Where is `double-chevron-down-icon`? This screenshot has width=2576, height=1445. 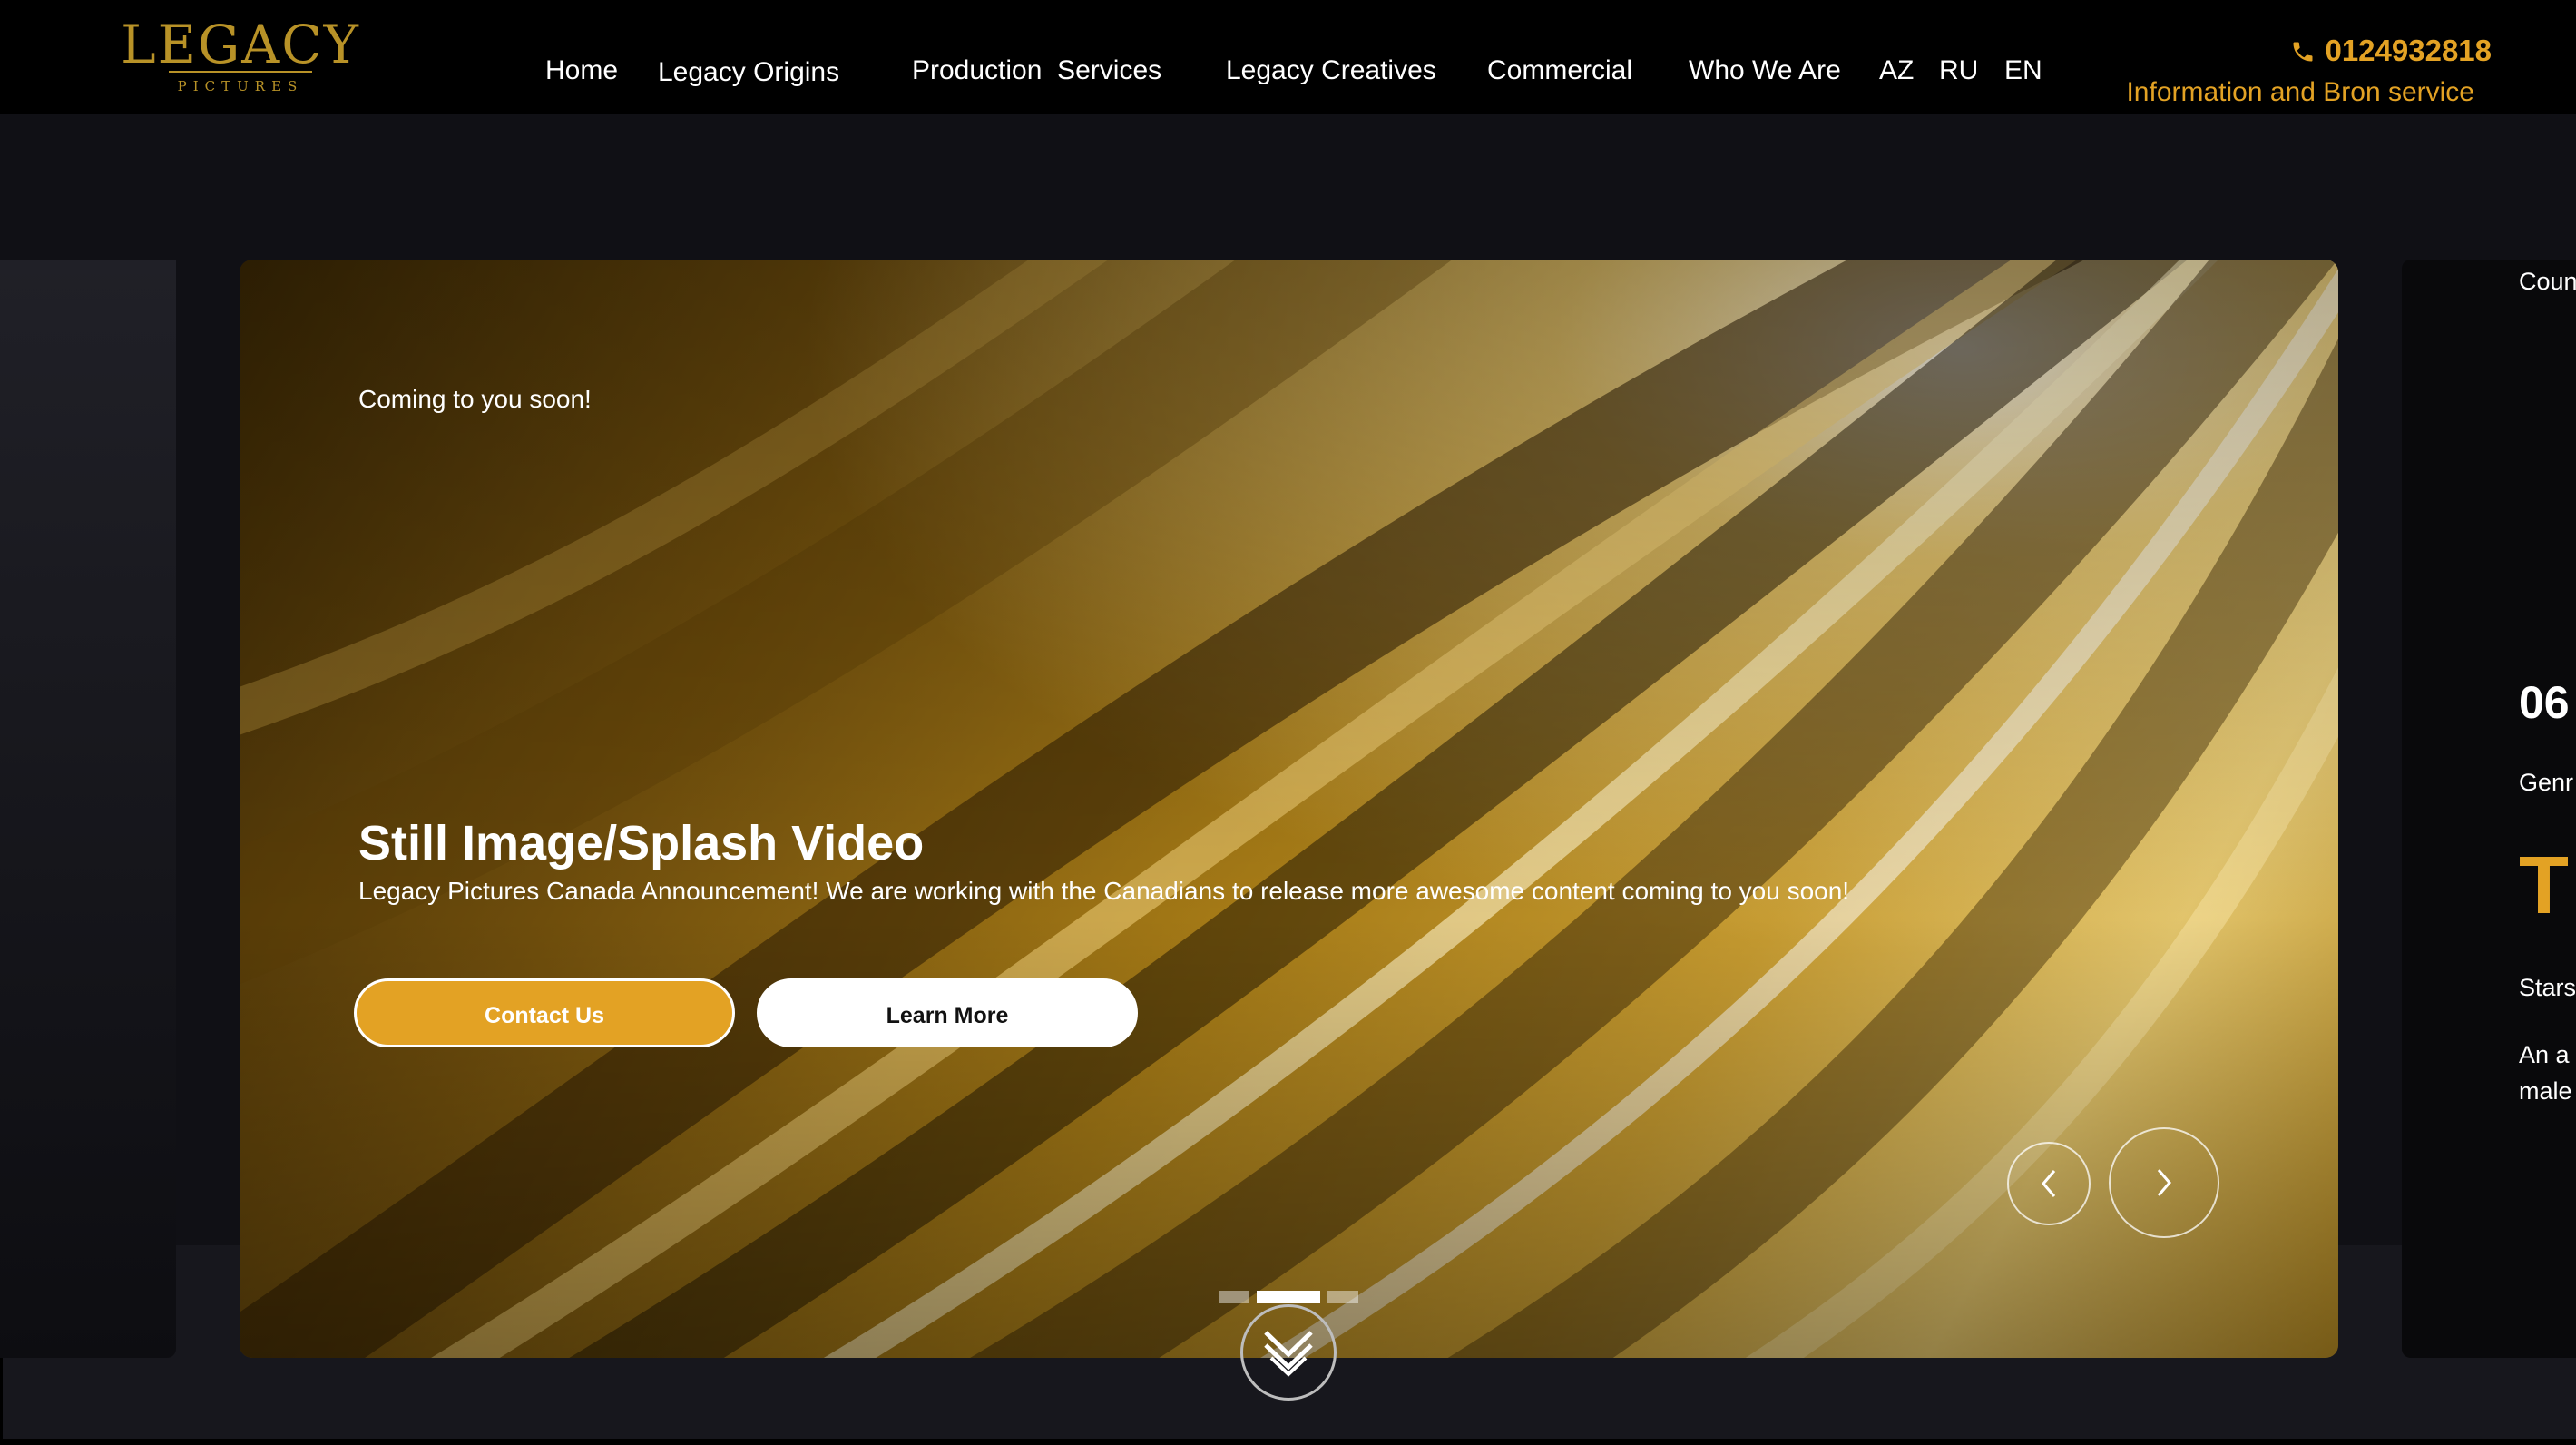 double-chevron-down-icon is located at coordinates (1288, 1354).